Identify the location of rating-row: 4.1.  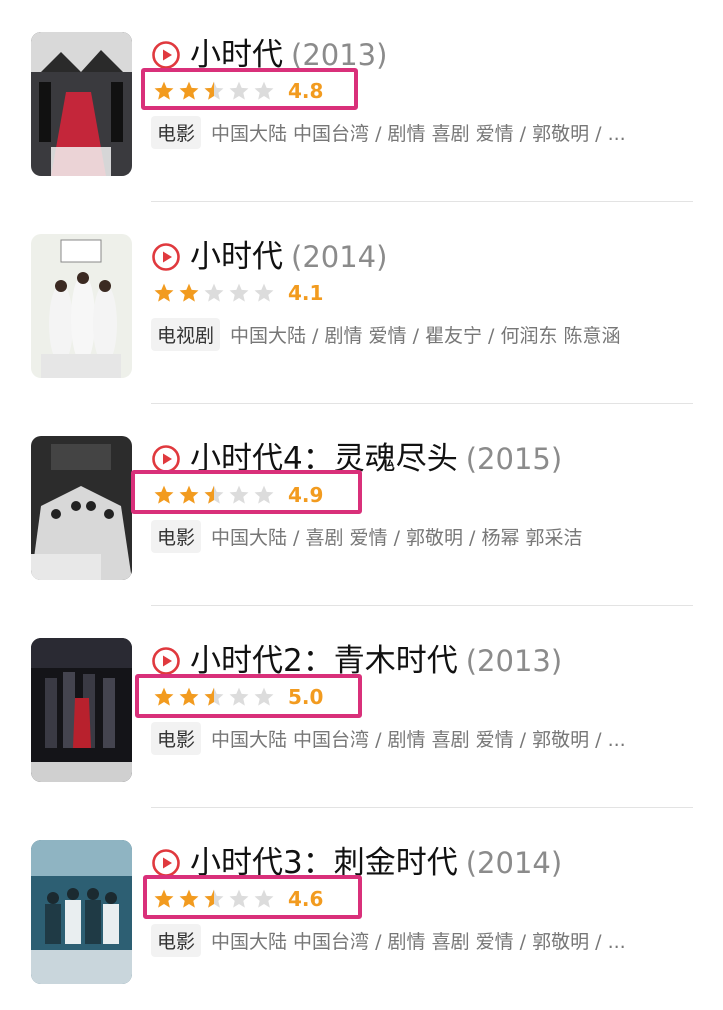
(238, 293).